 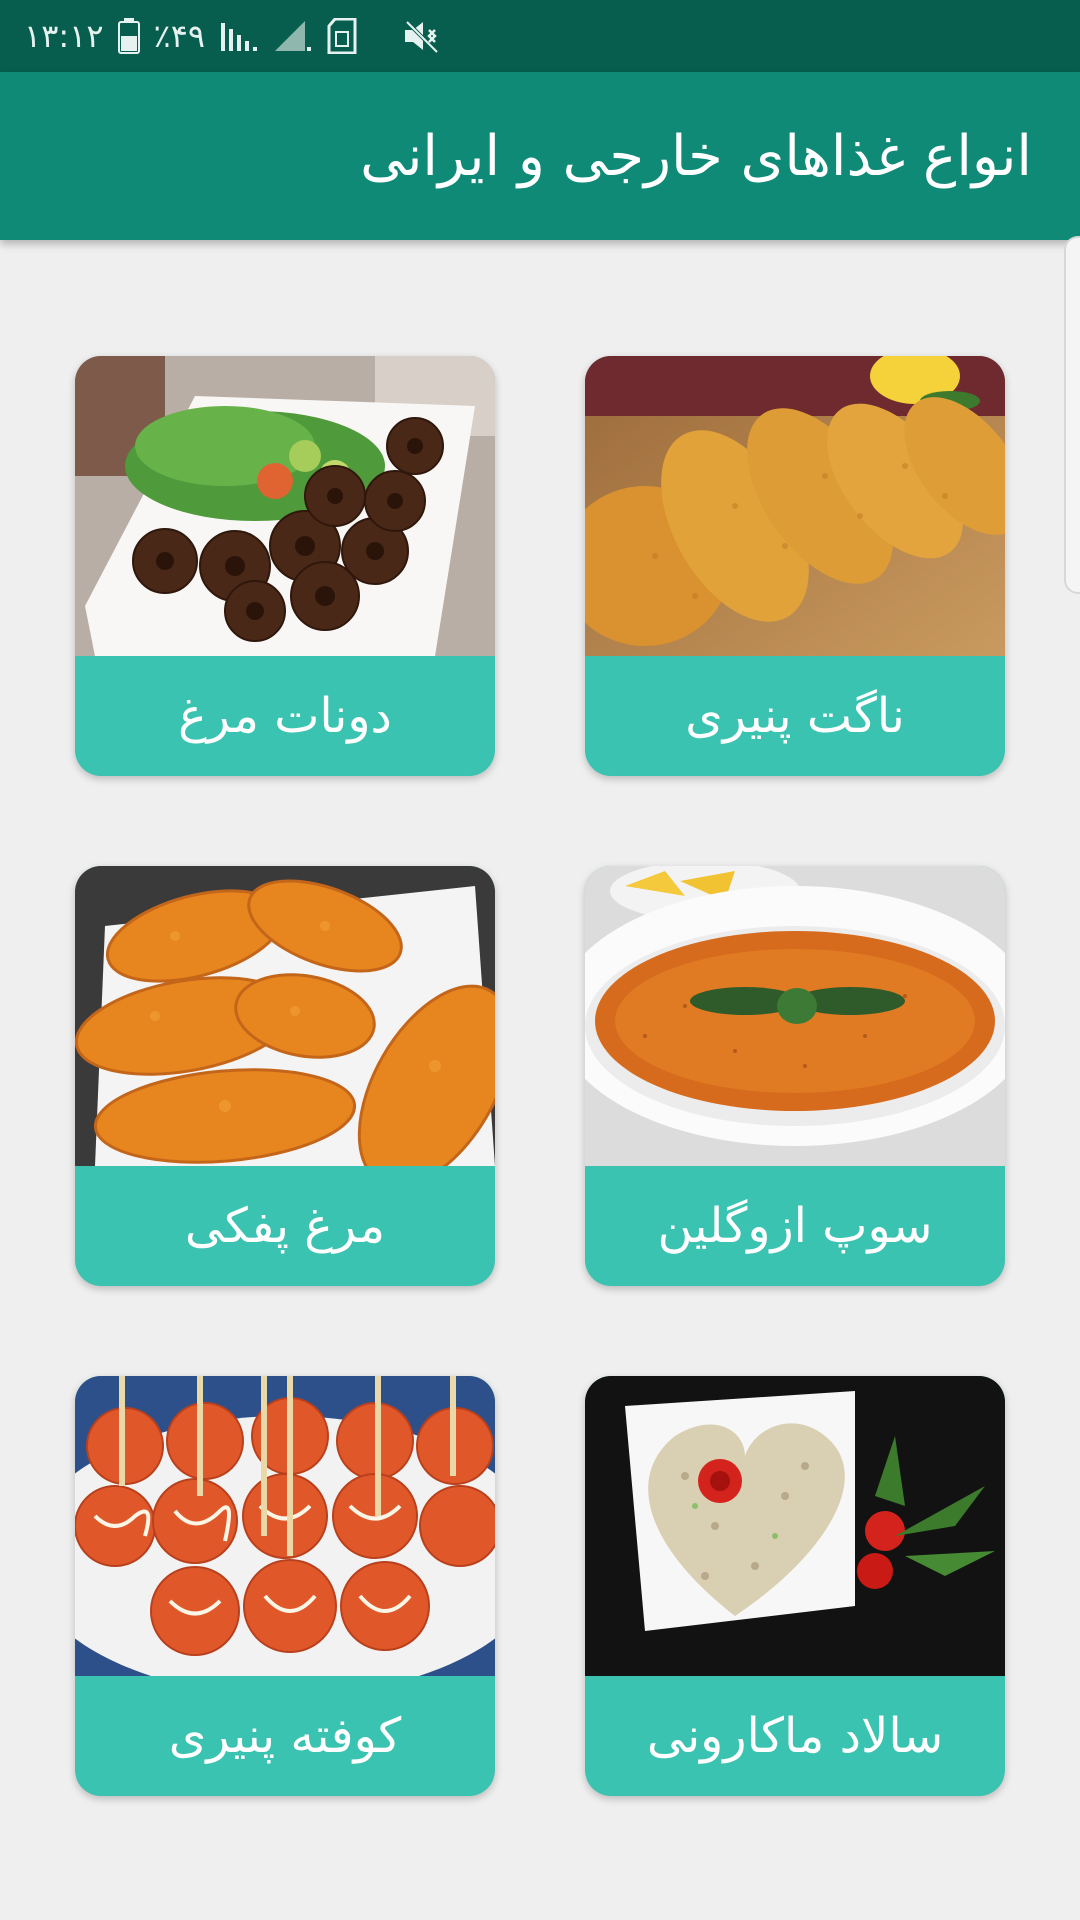 I want to click on app-bar: انواع غذاهای خارجی و ایرانی, so click(x=540, y=156).